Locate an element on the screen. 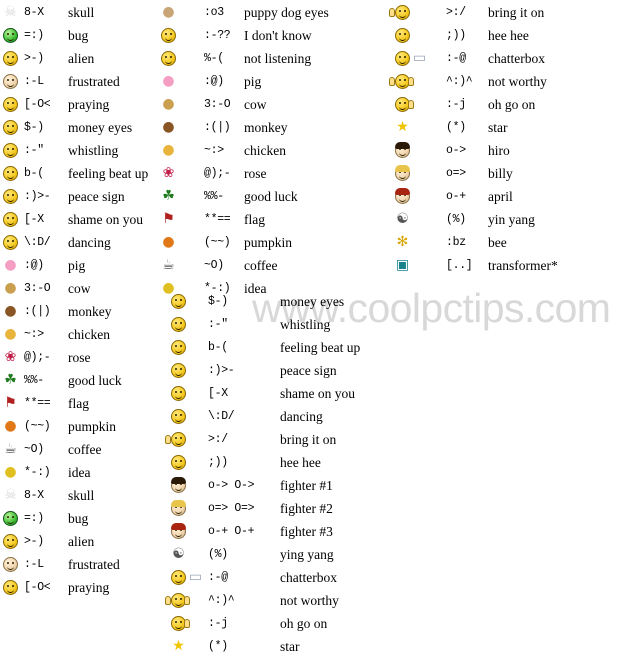 The image size is (627, 658). emoticon-name-label: flag is located at coordinates (254, 219).